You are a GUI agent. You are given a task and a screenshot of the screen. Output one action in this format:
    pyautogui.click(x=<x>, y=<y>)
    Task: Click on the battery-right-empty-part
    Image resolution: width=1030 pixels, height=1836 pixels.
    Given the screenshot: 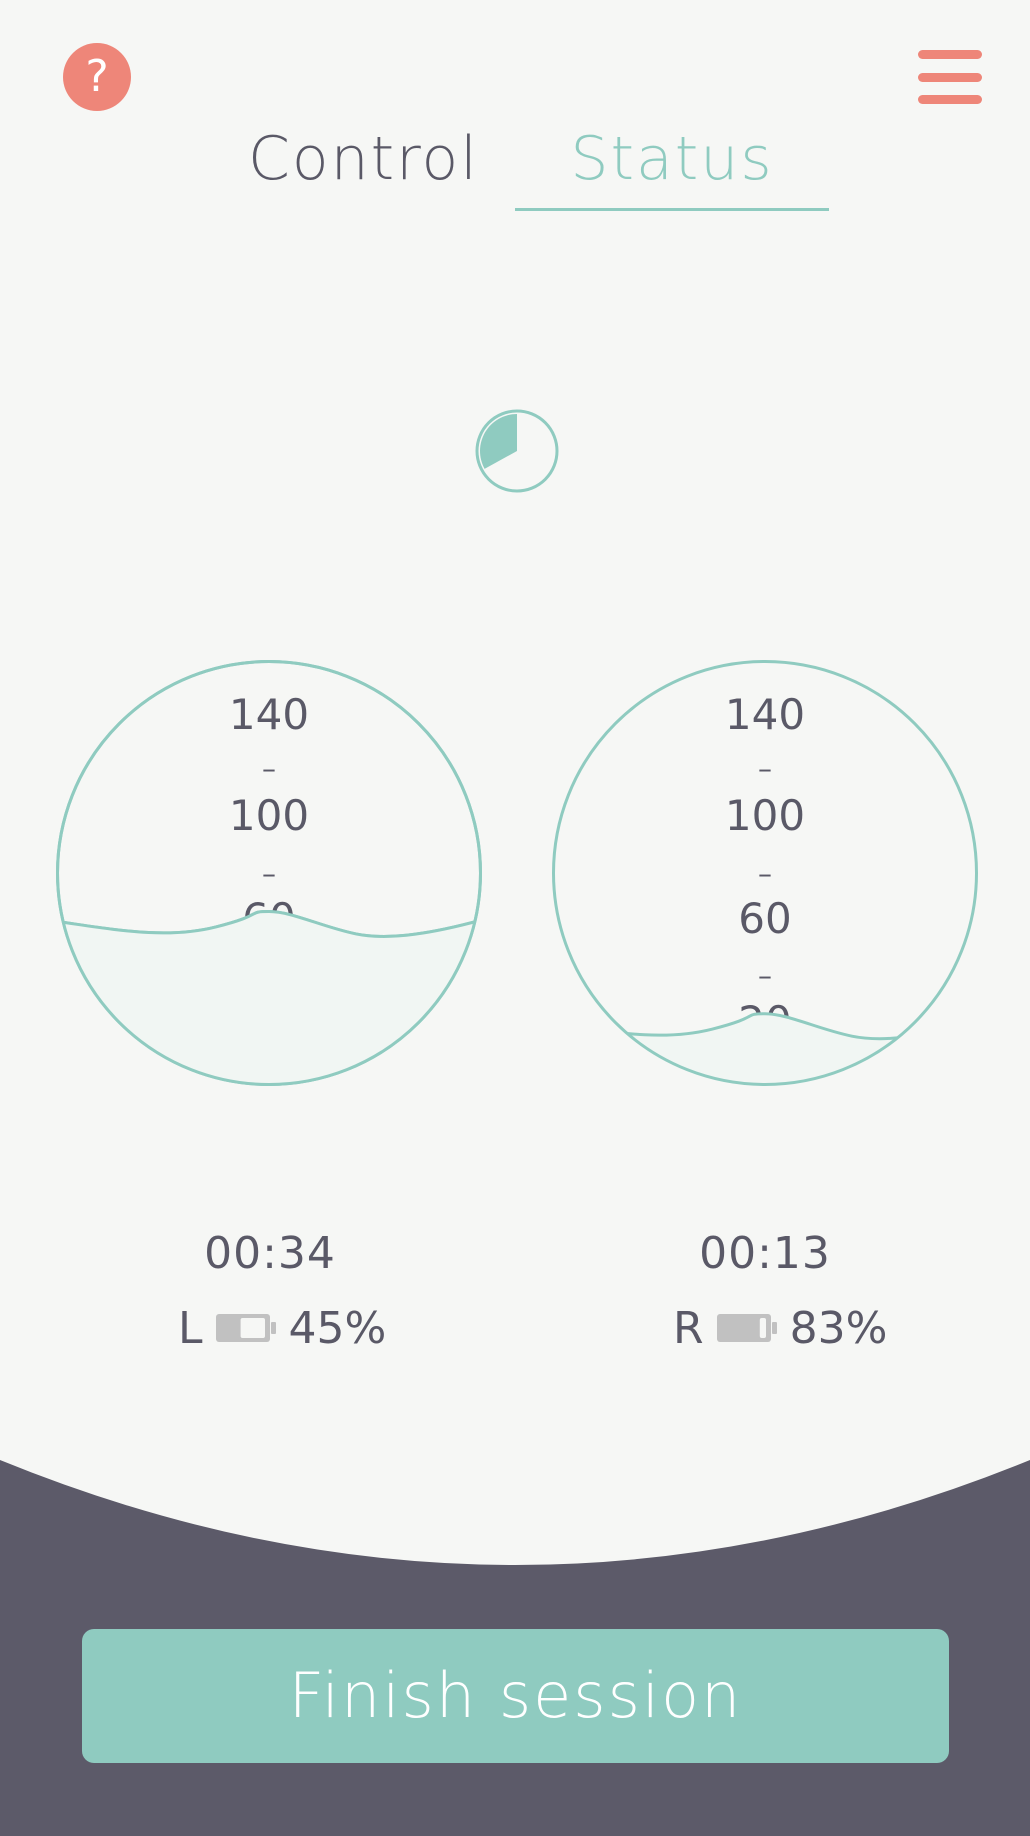 What is the action you would take?
    pyautogui.click(x=762, y=1328)
    